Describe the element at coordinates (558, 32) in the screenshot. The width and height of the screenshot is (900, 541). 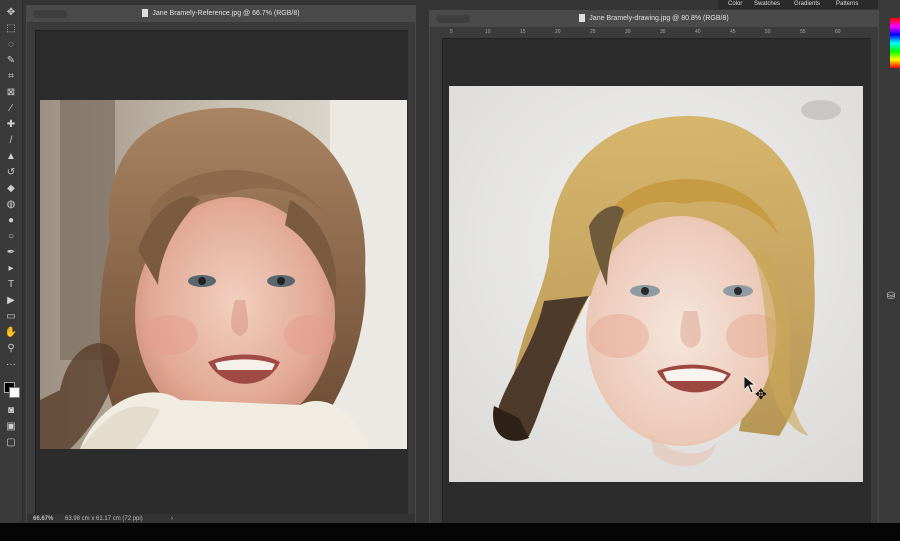
I see `ruler-tick: 20` at that location.